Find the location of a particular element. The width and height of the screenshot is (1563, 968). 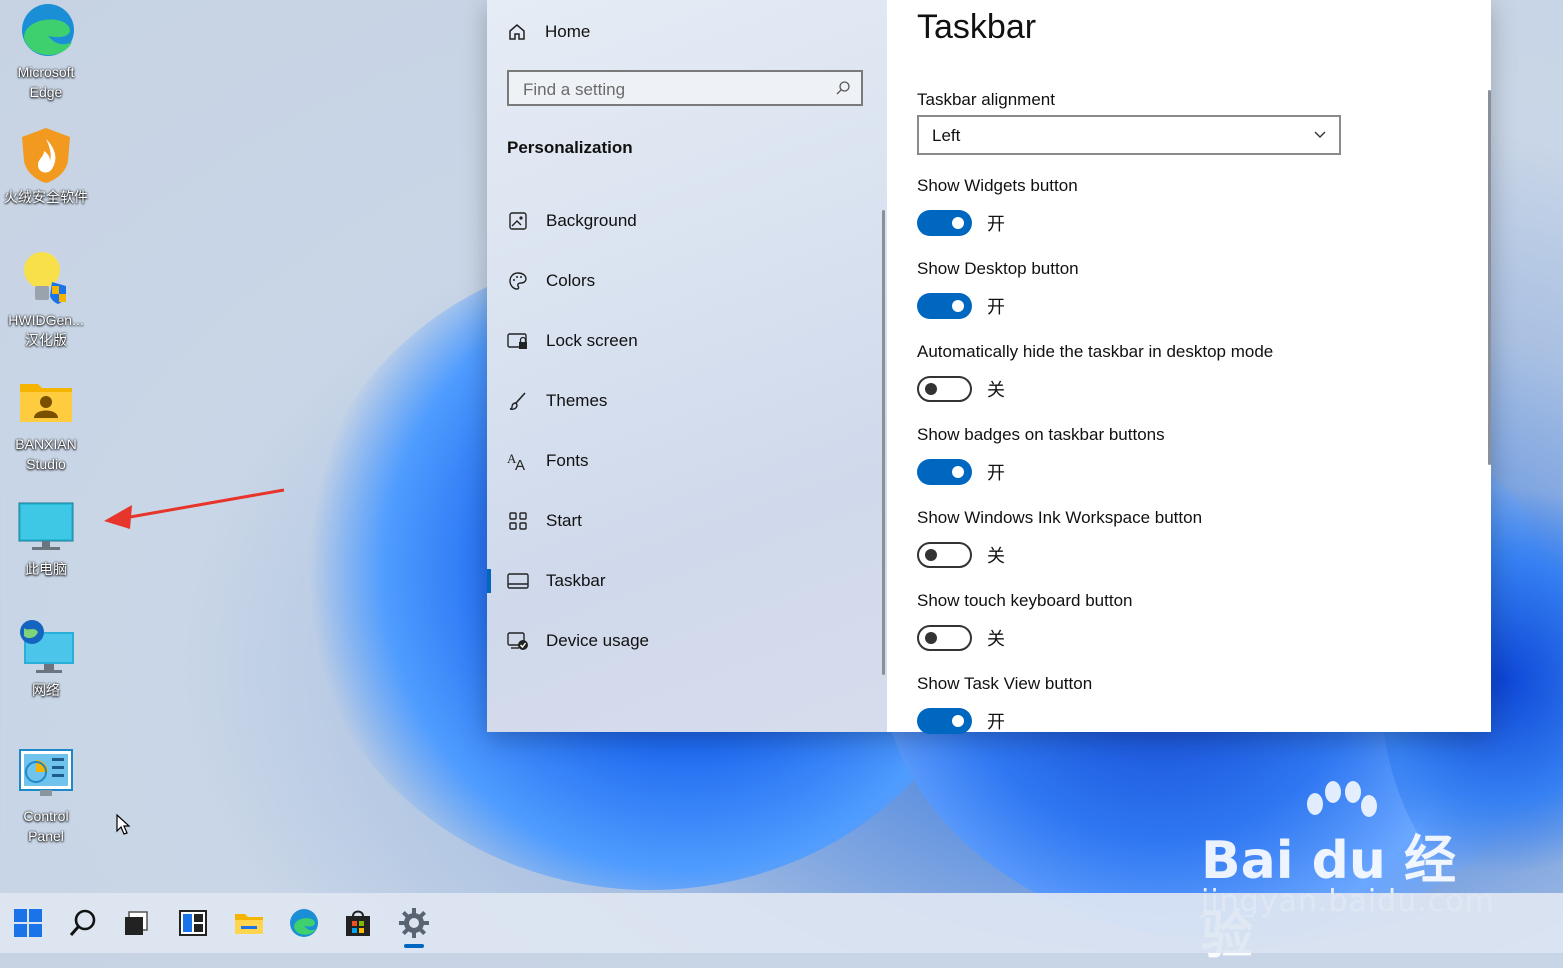

desktop-icon-control-panel: Control Panel is located at coordinates (46, 795).